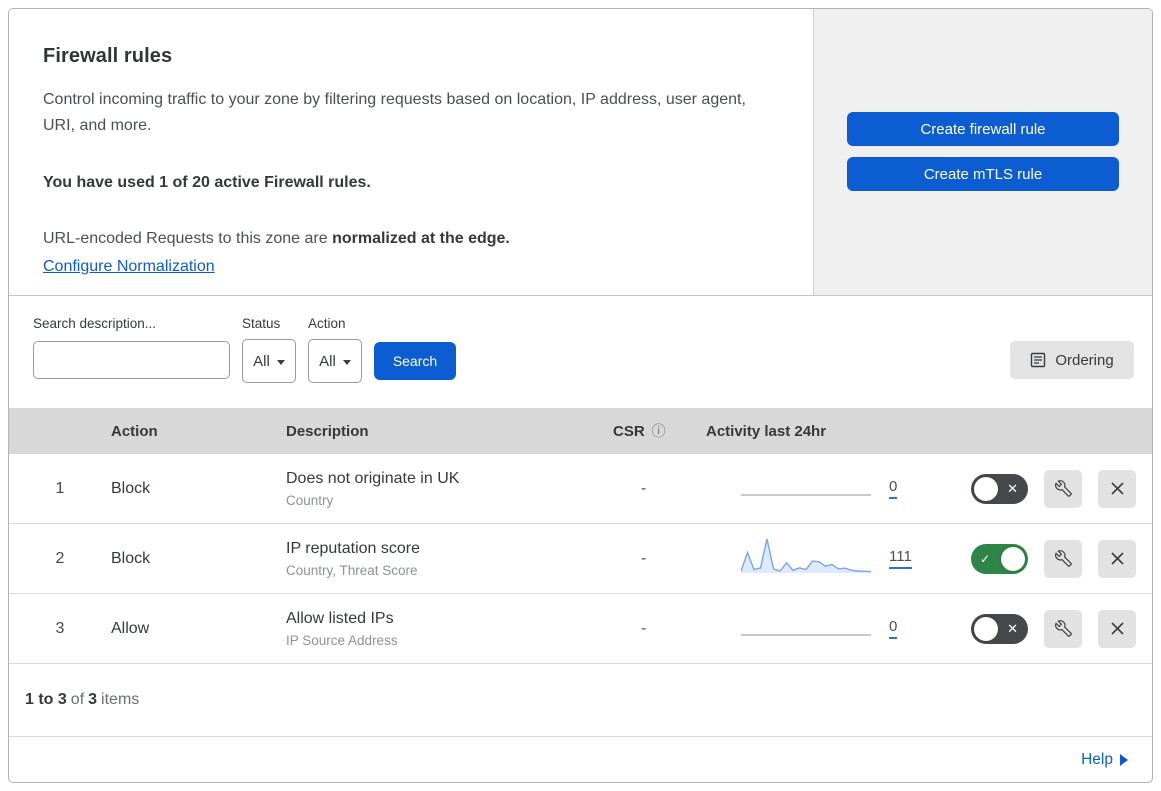  Describe the element at coordinates (261, 361) in the screenshot. I see `status-select-value: All` at that location.